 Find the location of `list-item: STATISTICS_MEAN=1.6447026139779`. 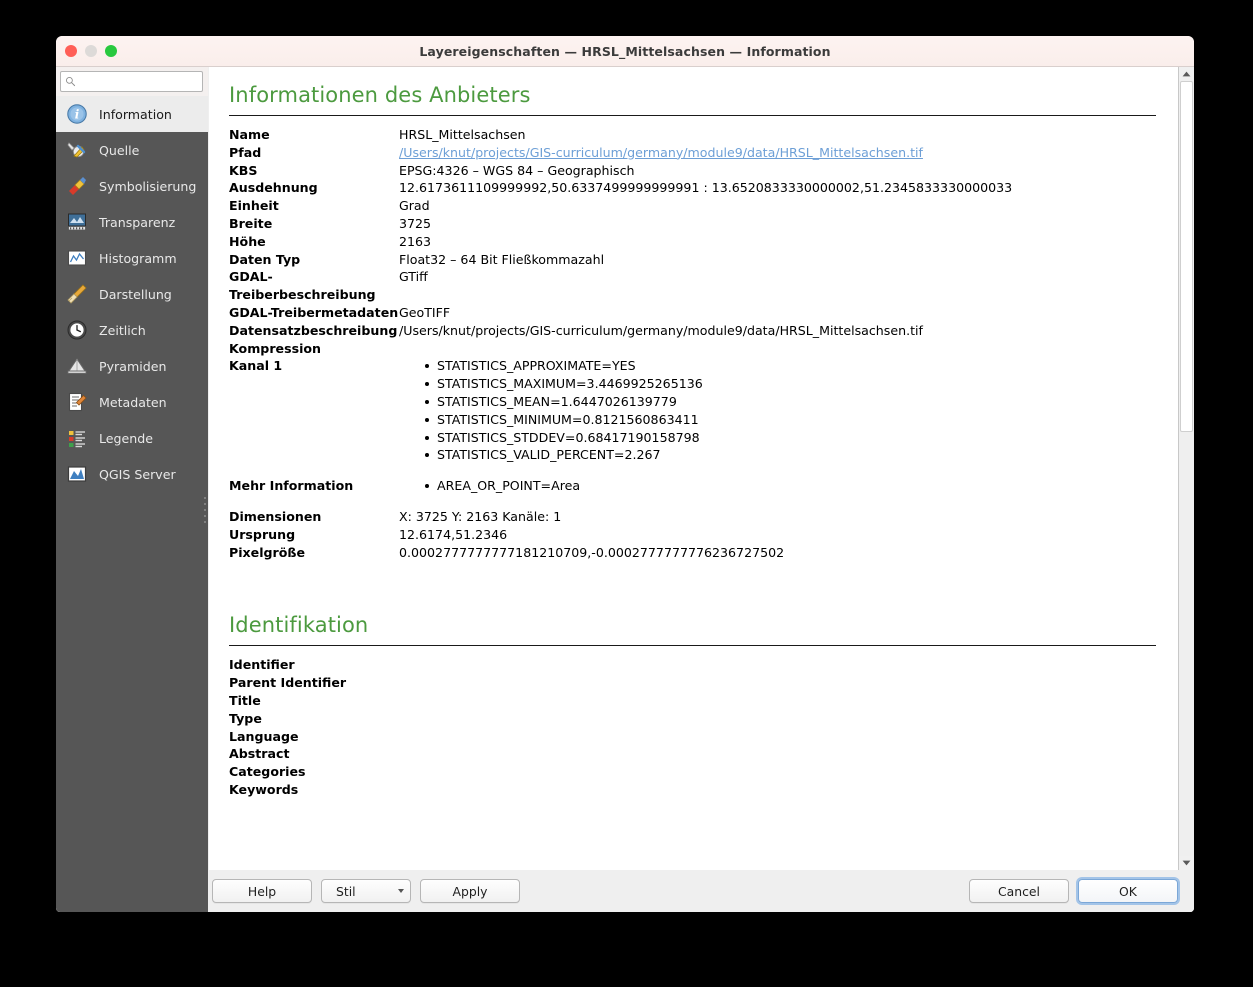

list-item: STATISTICS_MEAN=1.6447026139779 is located at coordinates (790, 402).